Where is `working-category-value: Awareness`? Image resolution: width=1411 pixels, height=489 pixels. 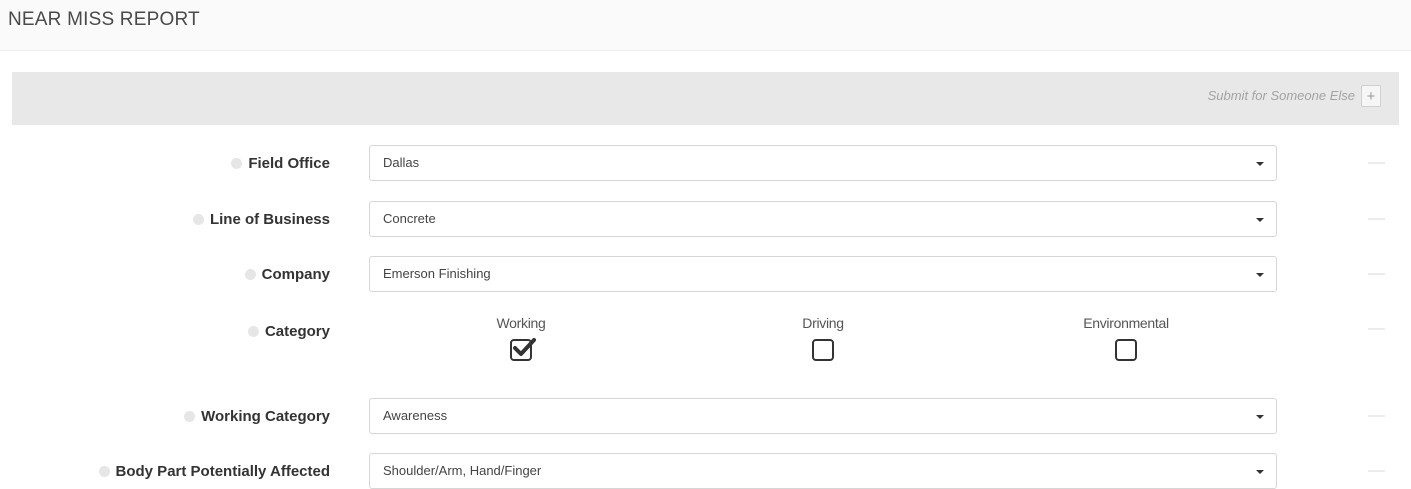 working-category-value: Awareness is located at coordinates (415, 415).